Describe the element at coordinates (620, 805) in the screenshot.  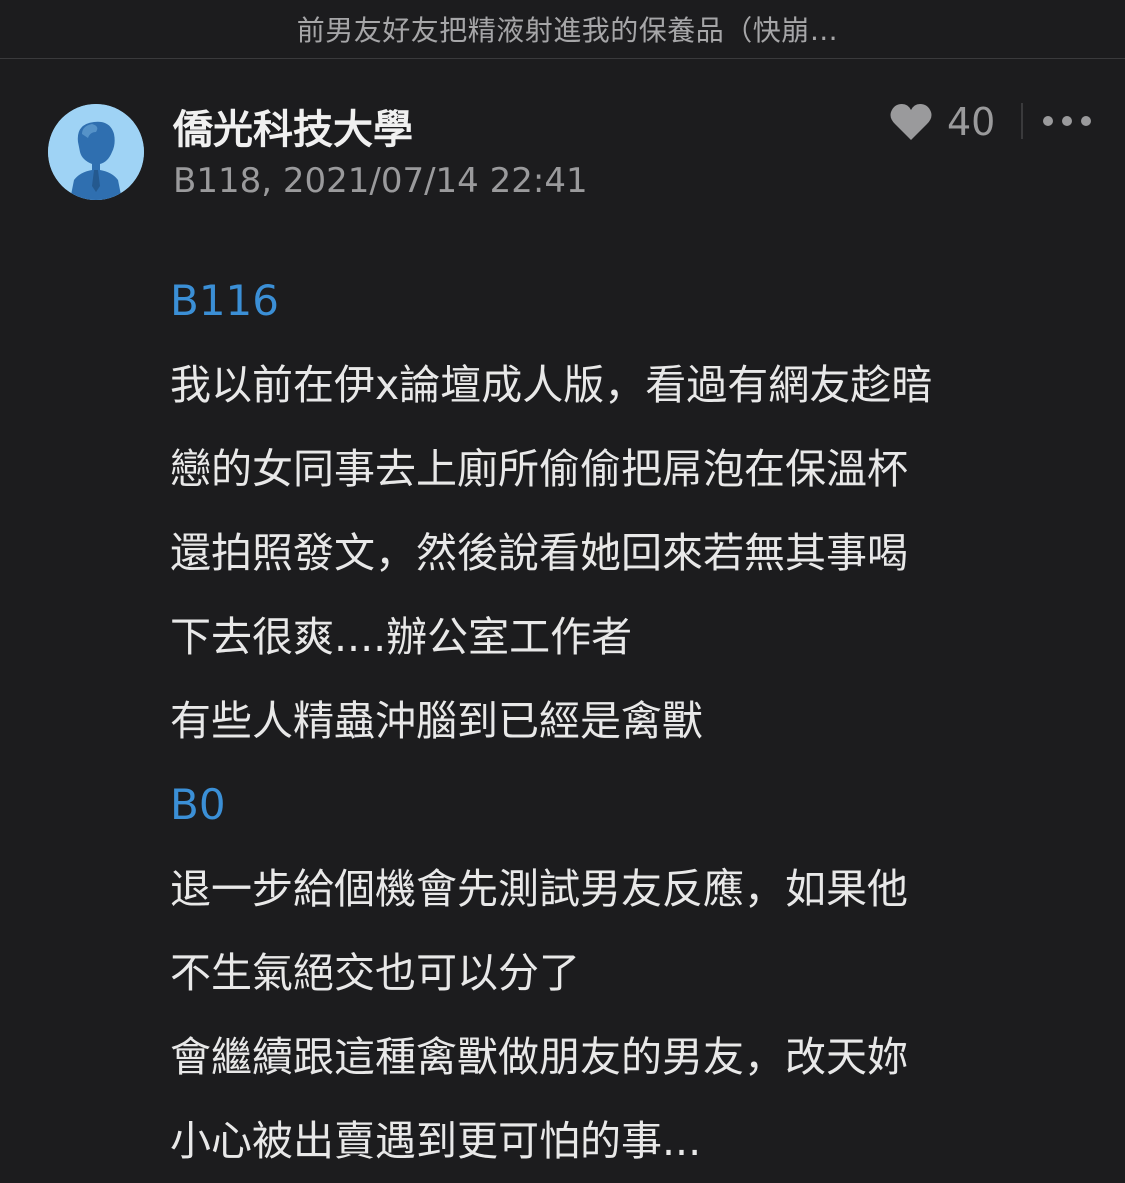
I see `floor-reference-link: B0` at that location.